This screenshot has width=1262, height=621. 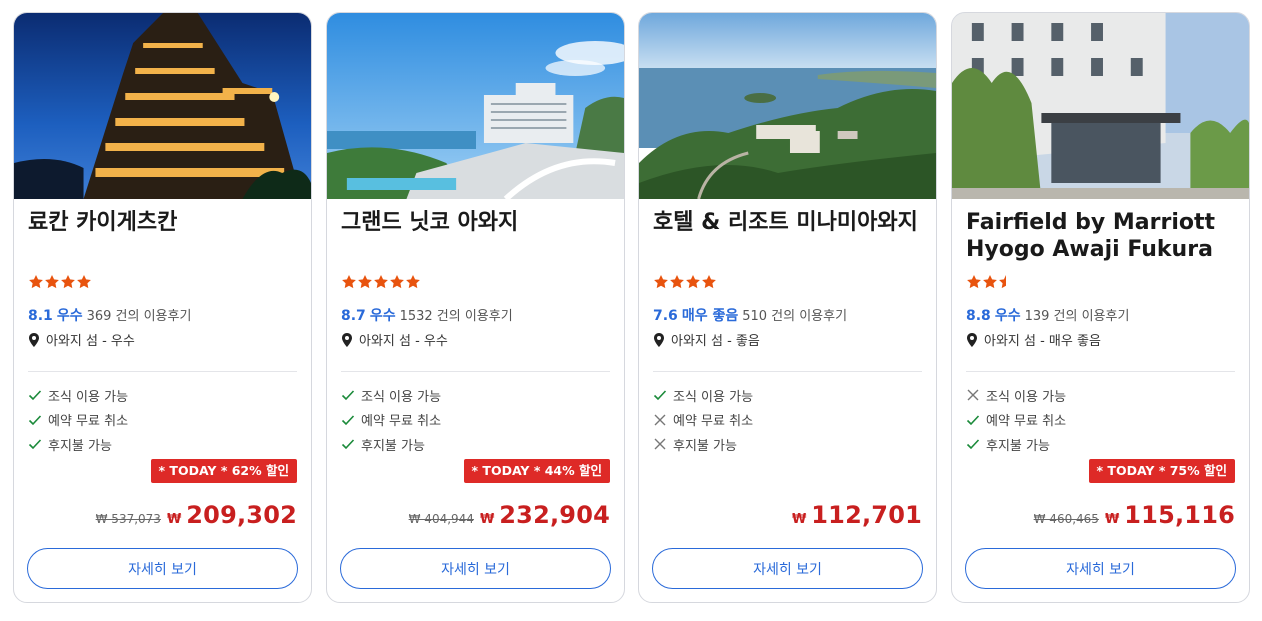 What do you see at coordinates (1179, 515) in the screenshot?
I see `current-price: 115,116` at bounding box center [1179, 515].